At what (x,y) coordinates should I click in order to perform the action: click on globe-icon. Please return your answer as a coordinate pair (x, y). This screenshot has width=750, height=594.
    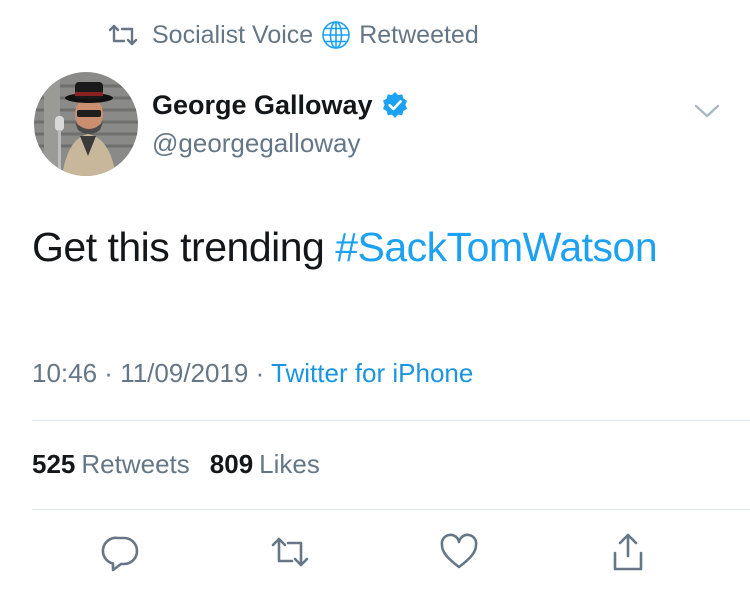
    Looking at the image, I should click on (336, 35).